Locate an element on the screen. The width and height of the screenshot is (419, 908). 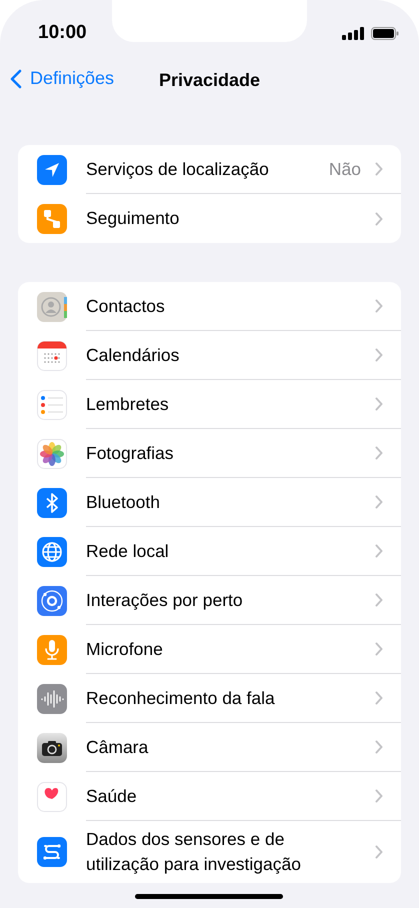
path-icon is located at coordinates (52, 219).